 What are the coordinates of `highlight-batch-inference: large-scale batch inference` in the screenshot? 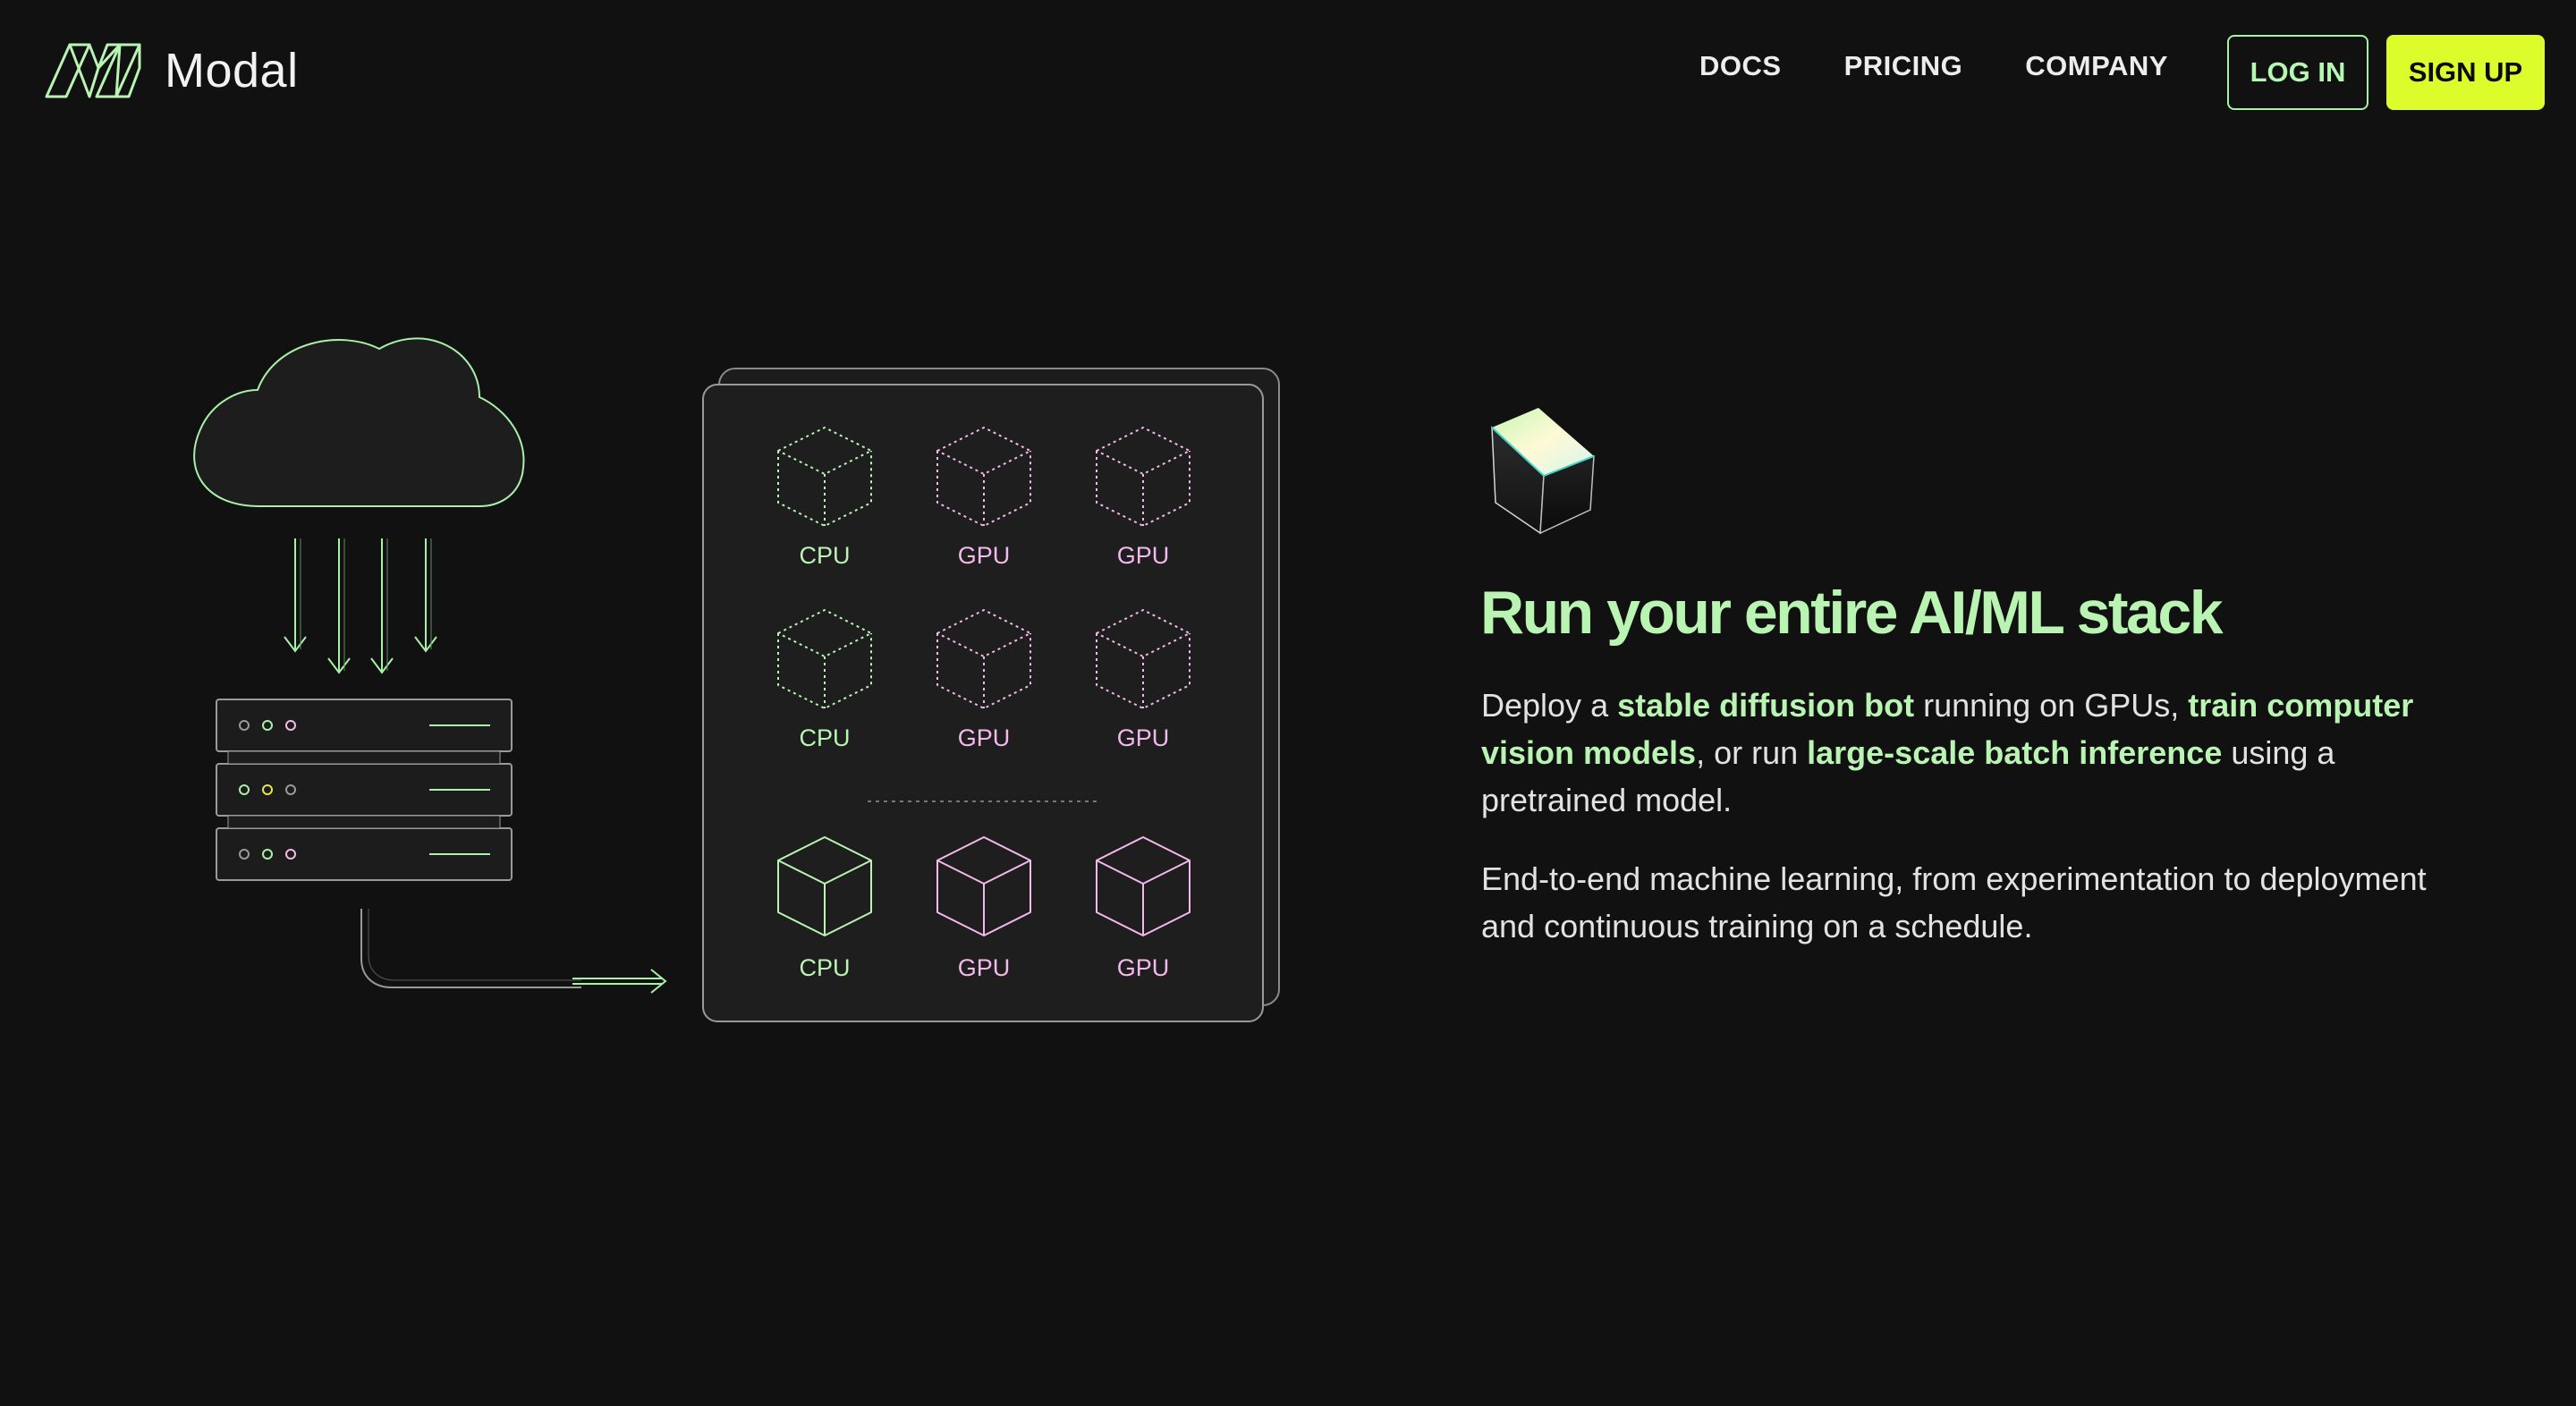 It's located at (2015, 753).